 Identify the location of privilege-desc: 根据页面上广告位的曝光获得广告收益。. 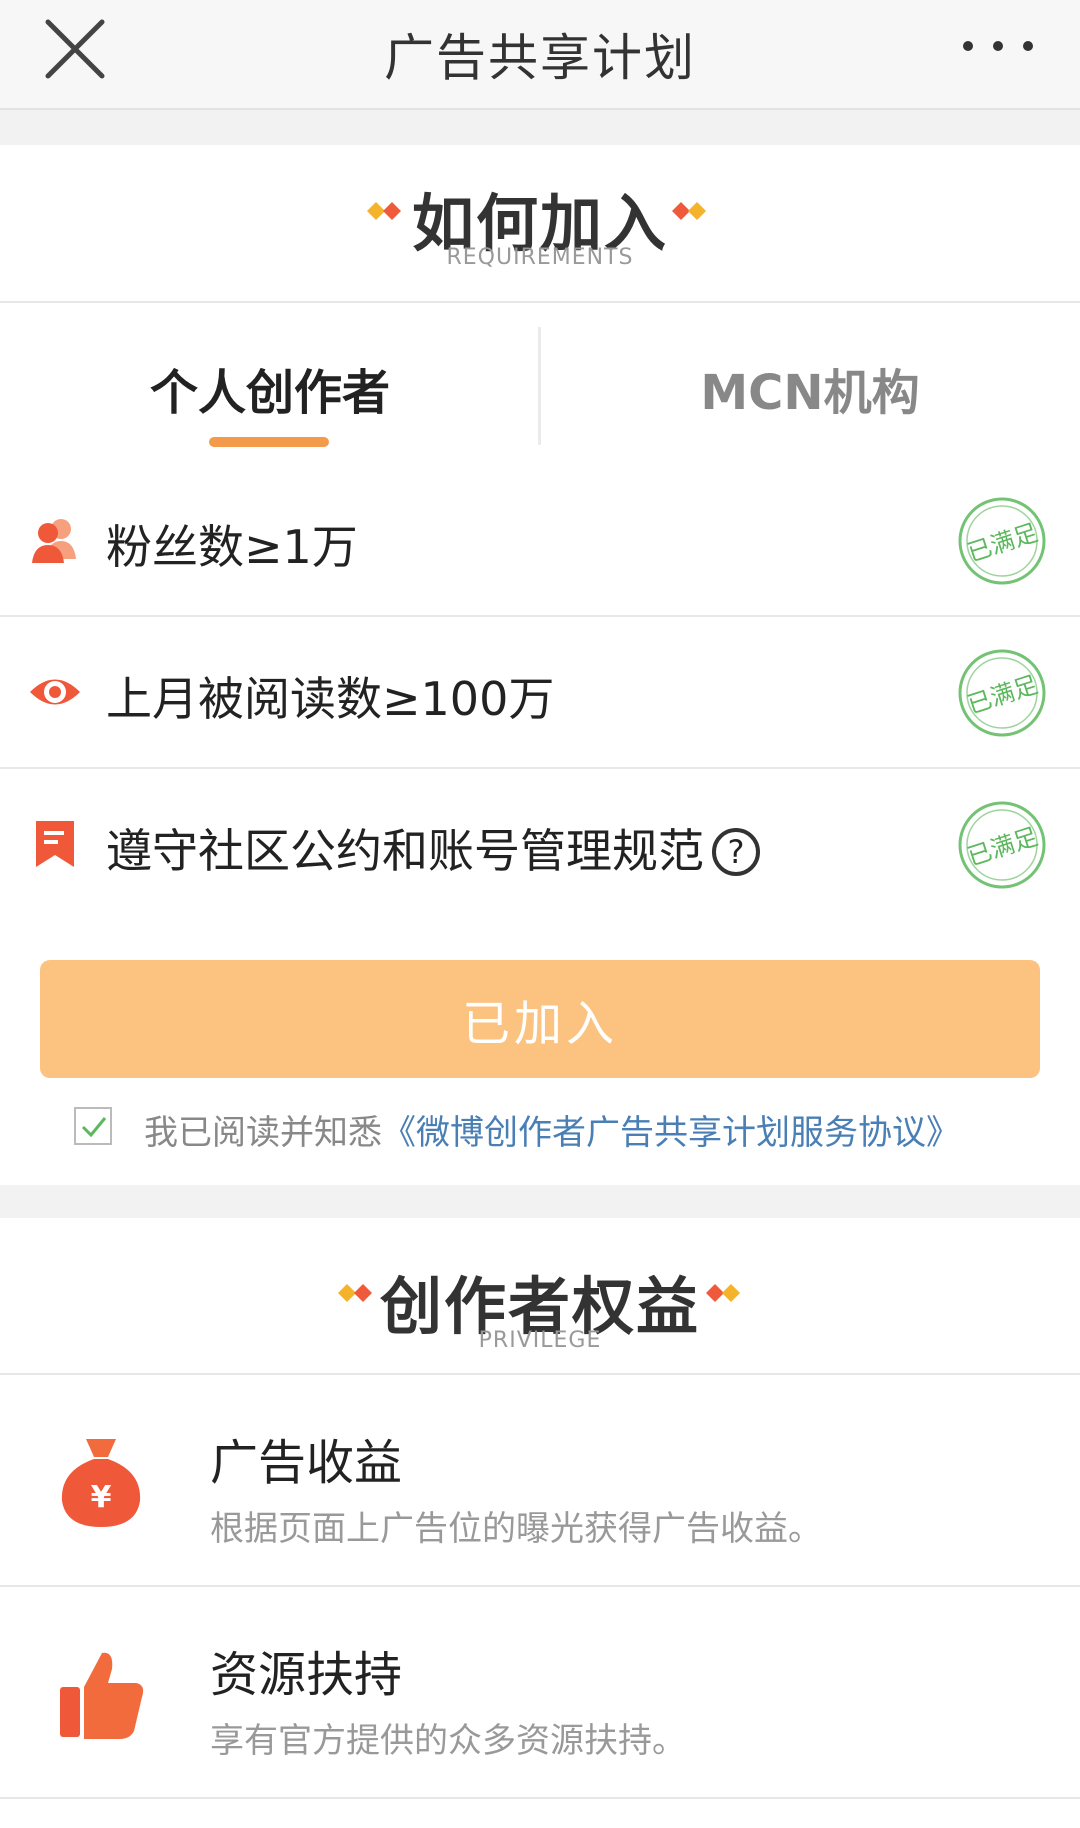
(516, 1529).